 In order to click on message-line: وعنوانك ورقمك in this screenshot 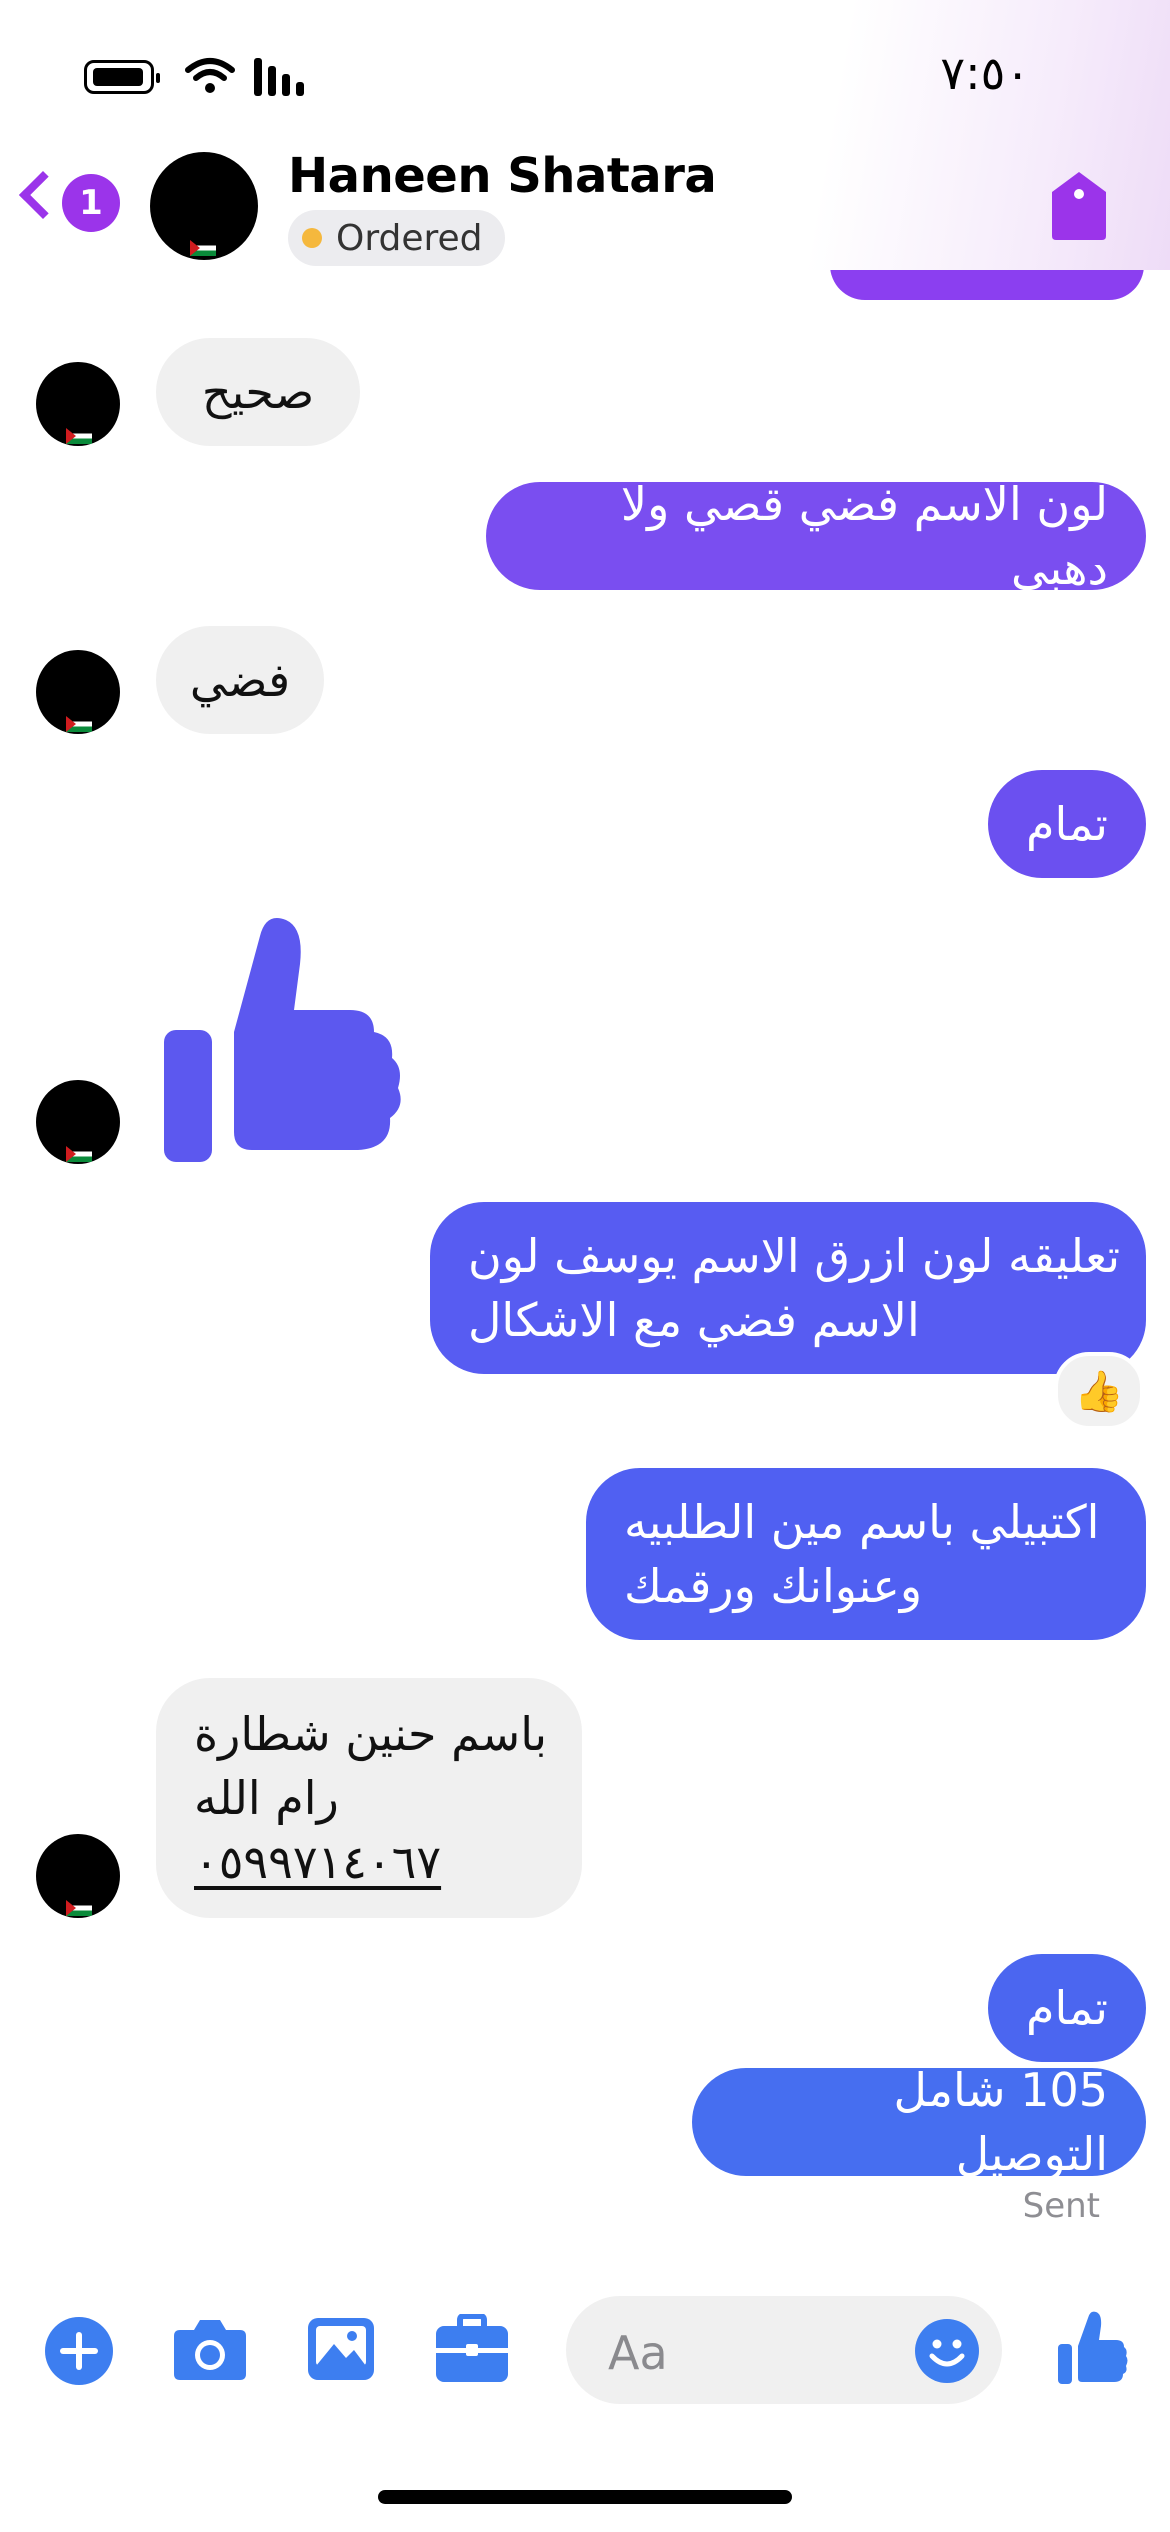, I will do `click(773, 1586)`.